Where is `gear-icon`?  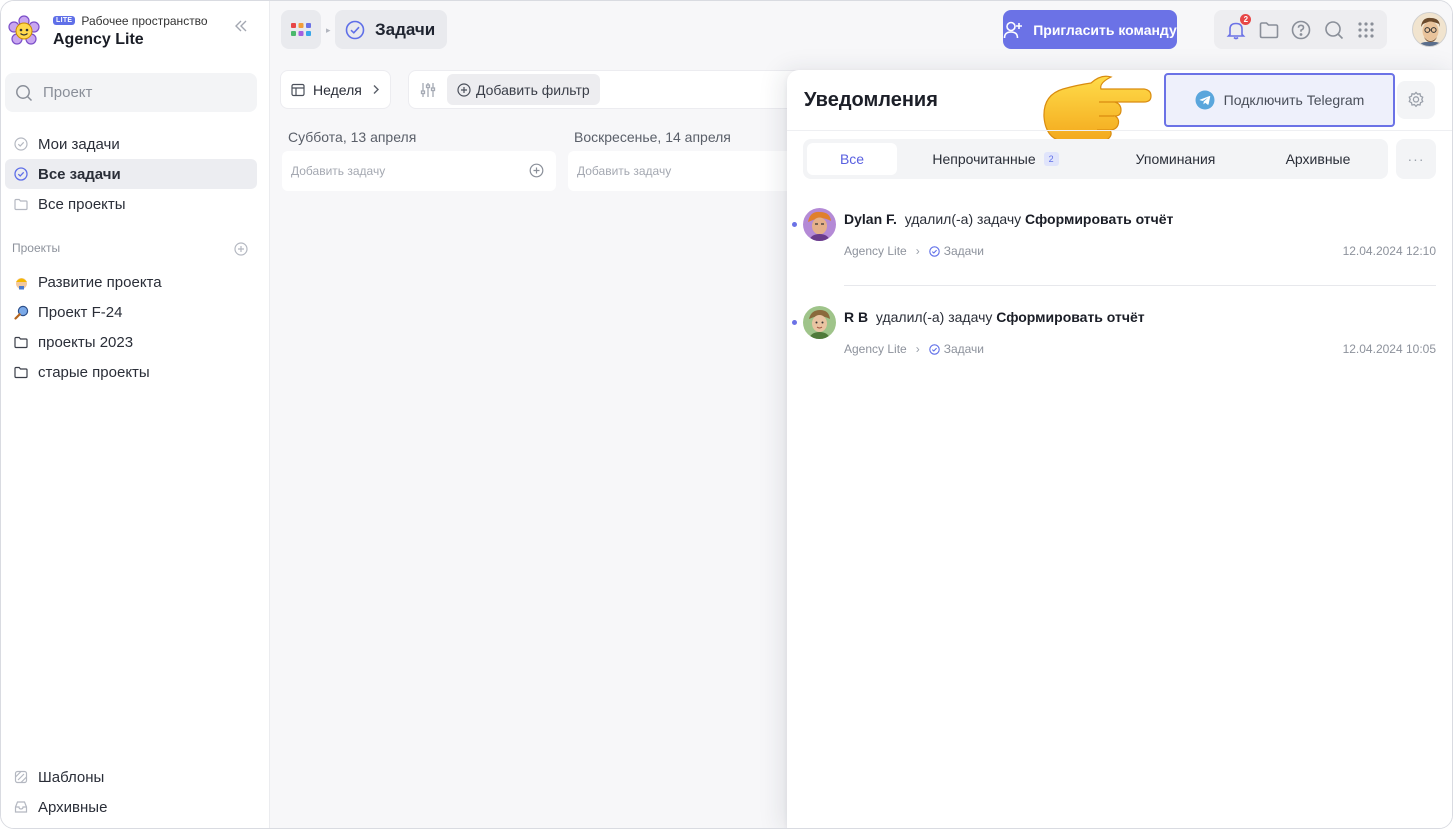 gear-icon is located at coordinates (1416, 100).